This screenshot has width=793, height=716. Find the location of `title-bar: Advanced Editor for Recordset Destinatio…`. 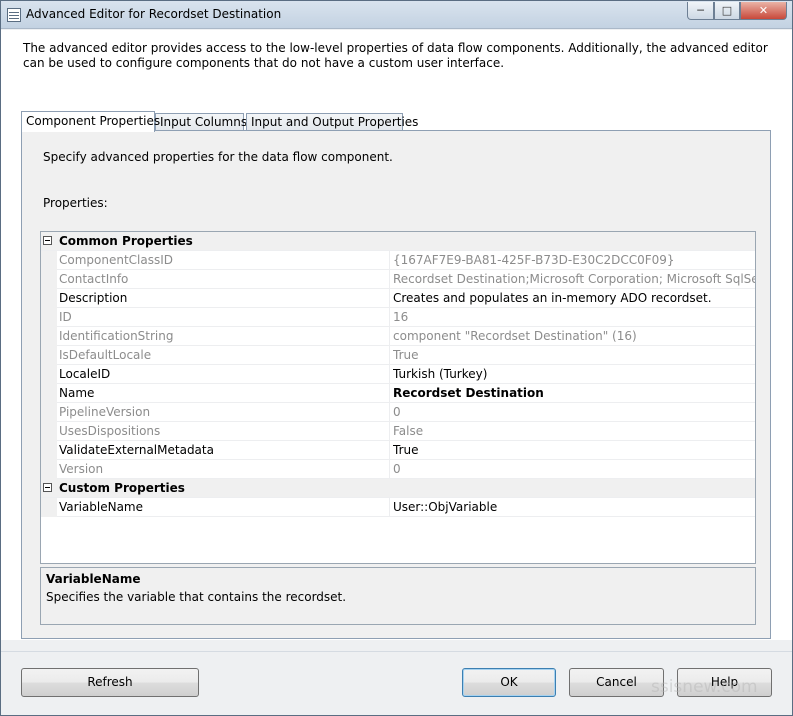

title-bar: Advanced Editor for Recordset Destinatio… is located at coordinates (396, 15).